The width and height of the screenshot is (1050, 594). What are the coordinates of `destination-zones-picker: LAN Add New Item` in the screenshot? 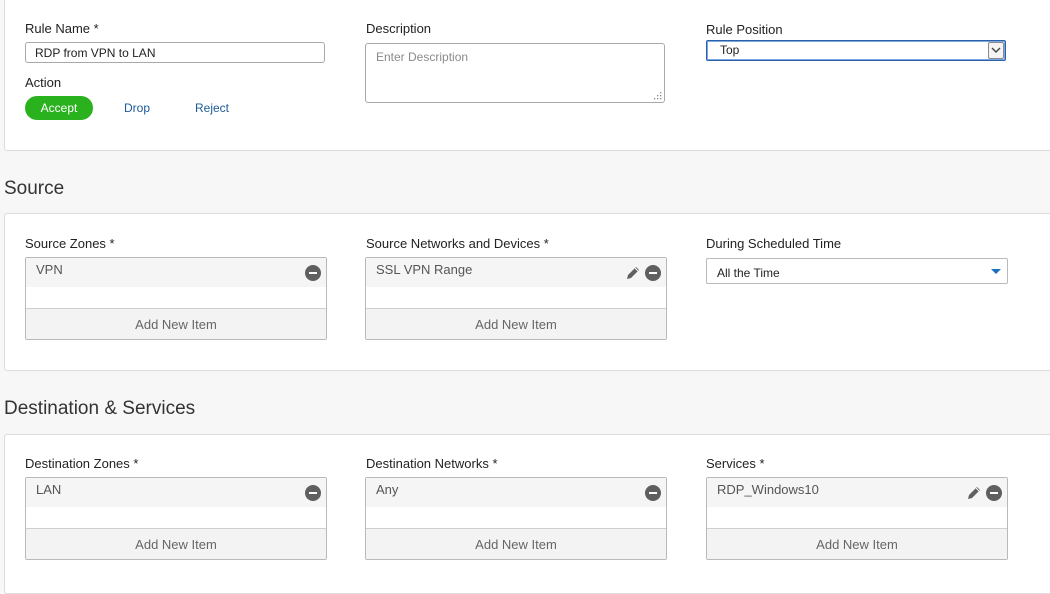 It's located at (176, 518).